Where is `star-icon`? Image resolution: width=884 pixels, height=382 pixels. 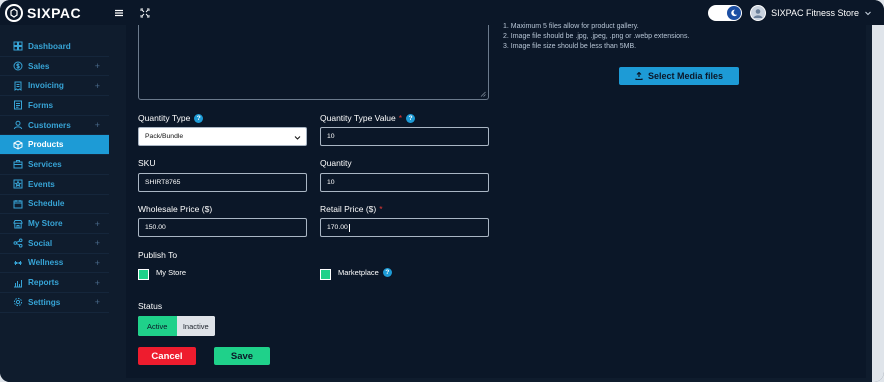
star-icon is located at coordinates (17, 184).